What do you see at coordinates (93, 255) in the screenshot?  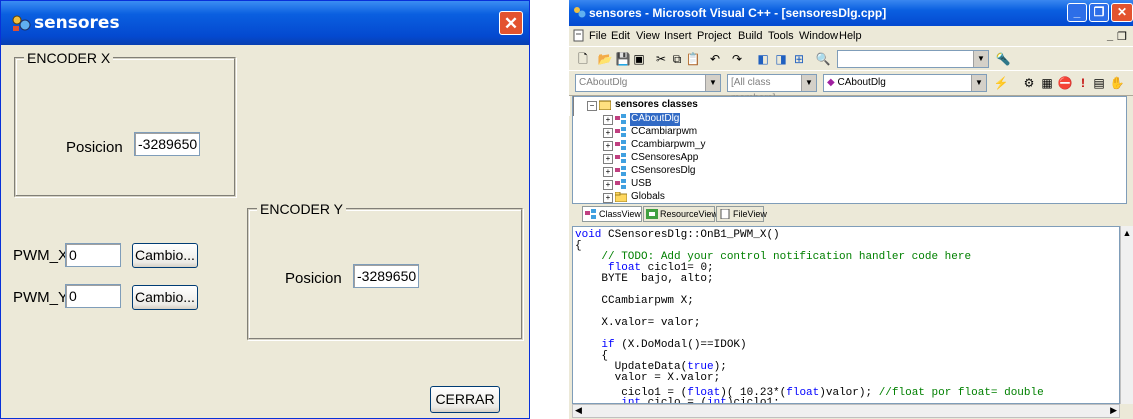 I see `pwm-x-field: 0` at bounding box center [93, 255].